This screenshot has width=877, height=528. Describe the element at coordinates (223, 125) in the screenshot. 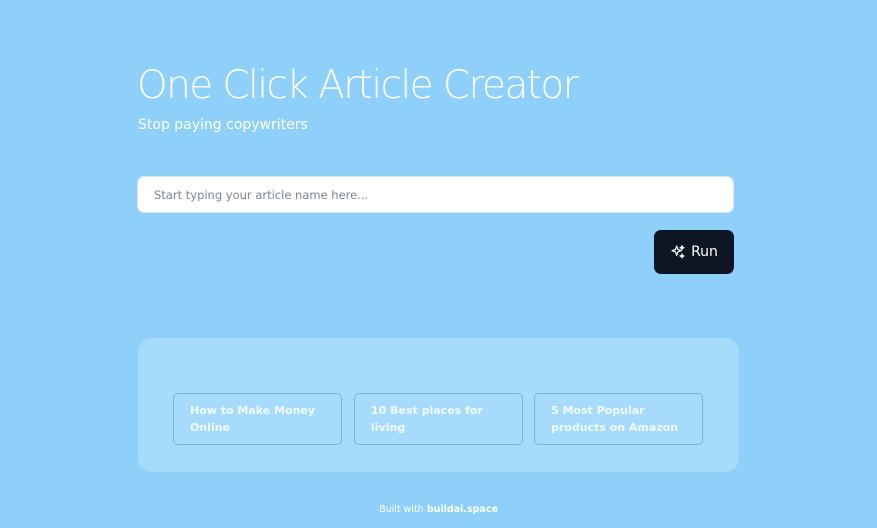

I see `page-subtitle: Stop paying copywriters` at that location.